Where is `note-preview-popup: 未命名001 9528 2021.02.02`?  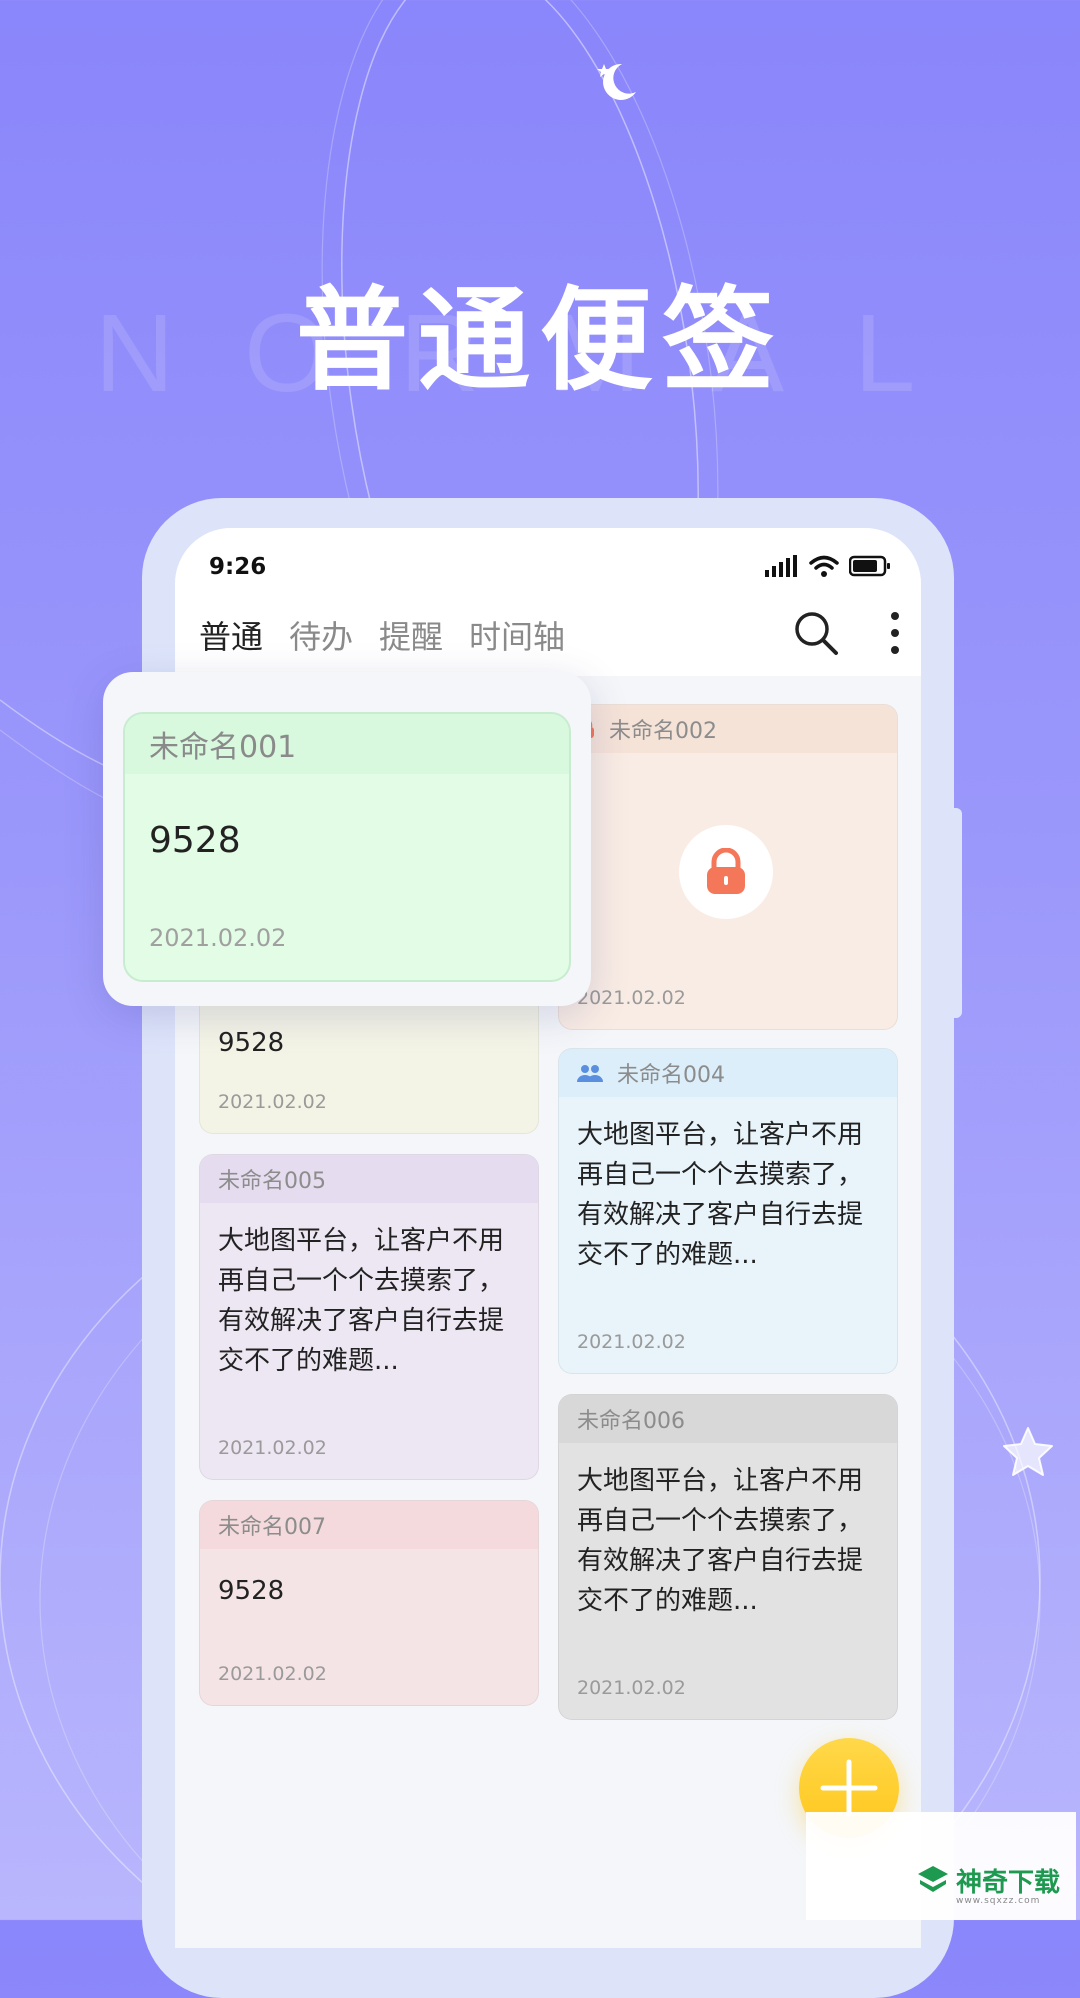 note-preview-popup: 未命名001 9528 2021.02.02 is located at coordinates (347, 839).